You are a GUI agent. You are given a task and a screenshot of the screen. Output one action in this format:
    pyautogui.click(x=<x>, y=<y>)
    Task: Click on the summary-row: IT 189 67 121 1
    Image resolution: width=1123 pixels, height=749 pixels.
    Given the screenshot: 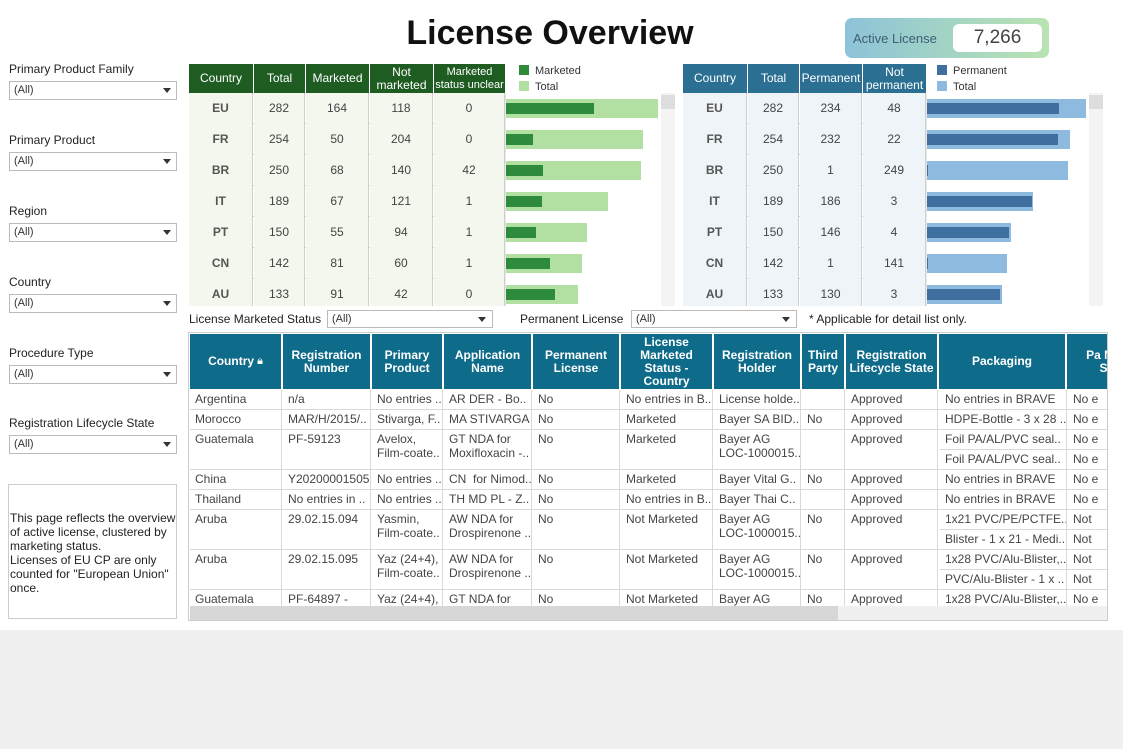 What is the action you would take?
    pyautogui.click(x=425, y=201)
    